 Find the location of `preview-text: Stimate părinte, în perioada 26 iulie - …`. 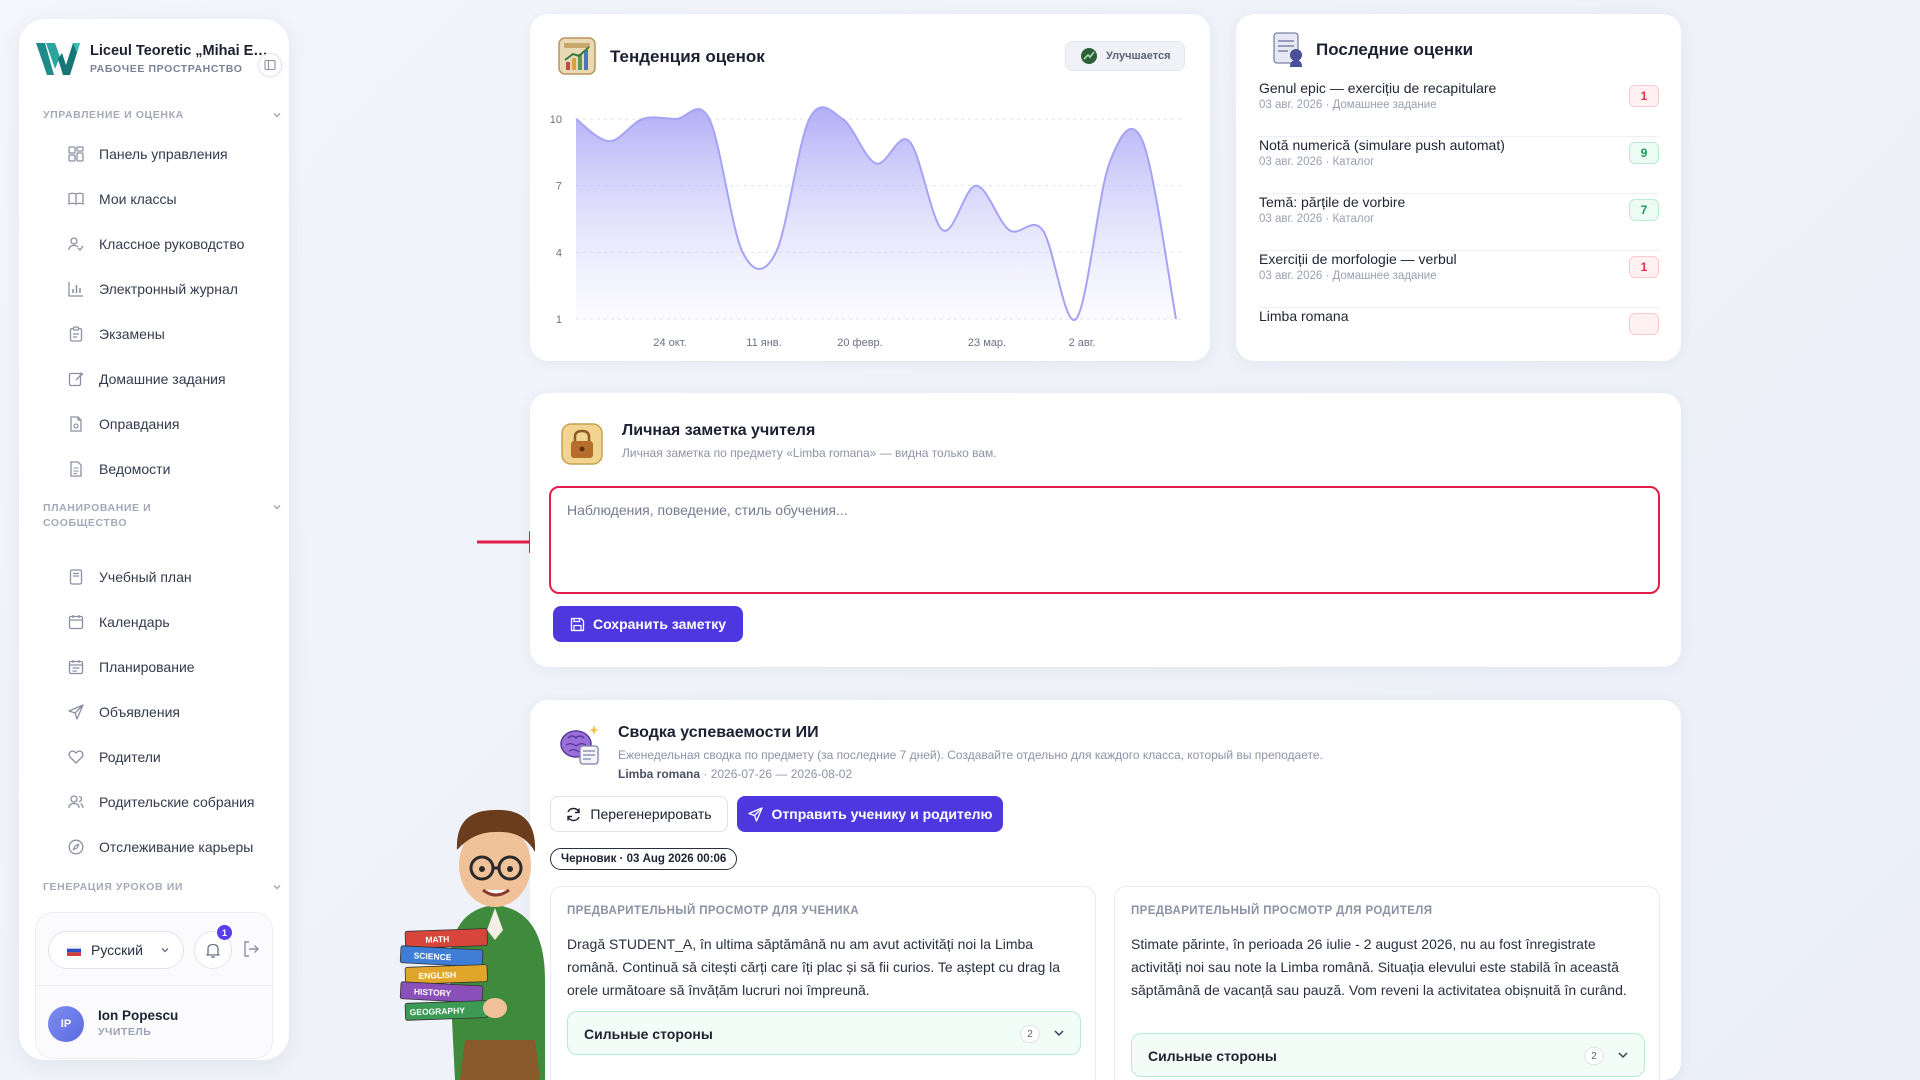

preview-text: Stimate părinte, în perioada 26 iulie - … is located at coordinates (1379, 967).